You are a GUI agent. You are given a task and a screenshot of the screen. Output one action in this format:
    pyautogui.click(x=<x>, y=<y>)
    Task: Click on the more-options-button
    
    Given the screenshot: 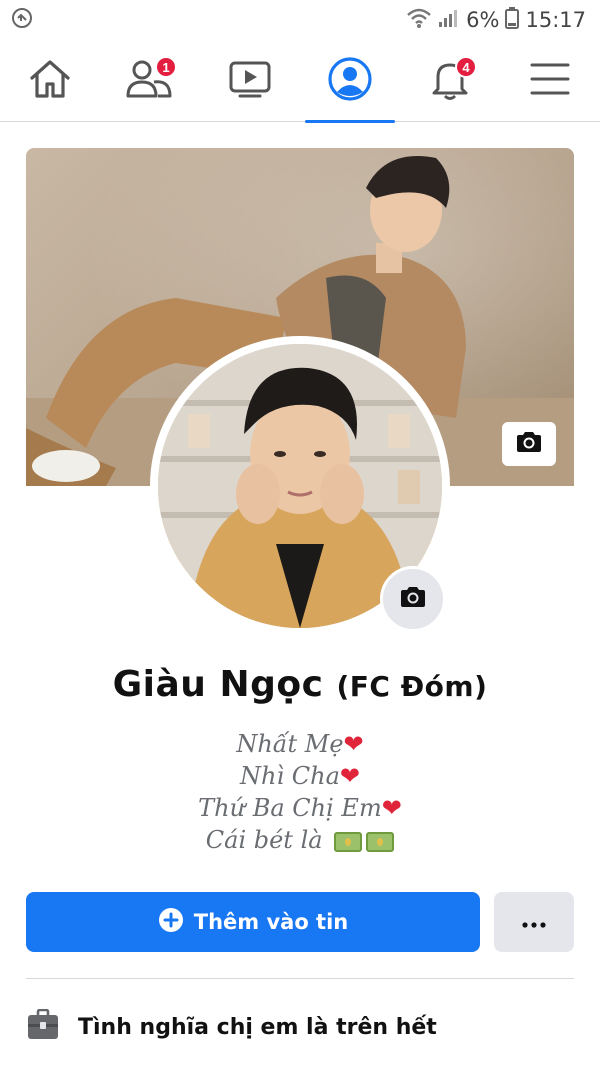 What is the action you would take?
    pyautogui.click(x=534, y=922)
    